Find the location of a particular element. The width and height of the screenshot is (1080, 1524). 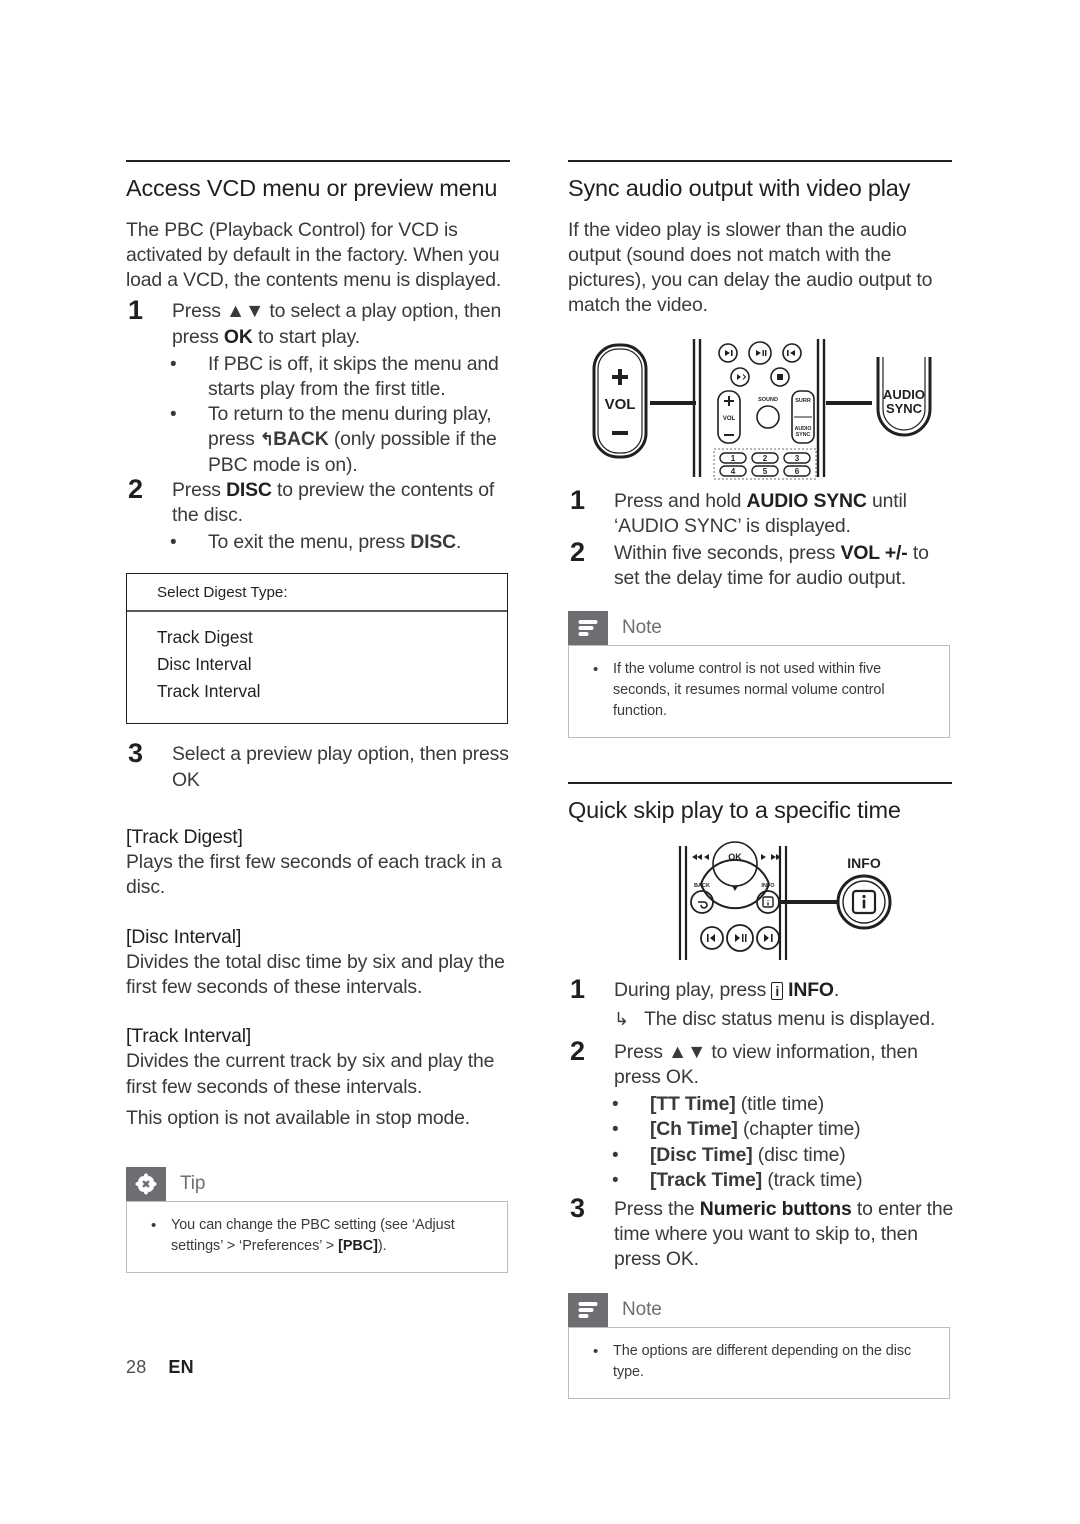

skip-step-2-bullet-4: • [Track Time] (track time) is located at coordinates (762, 1180).